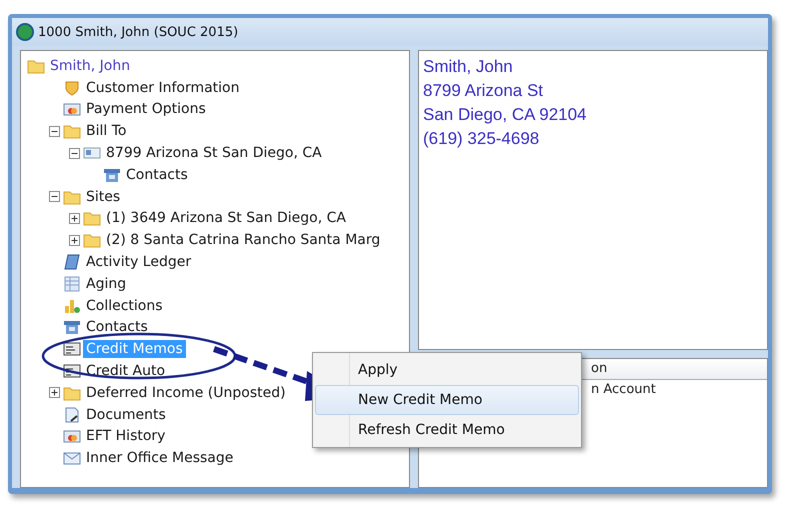 The width and height of the screenshot is (789, 519). I want to click on tree-item: Payment Options, so click(146, 109).